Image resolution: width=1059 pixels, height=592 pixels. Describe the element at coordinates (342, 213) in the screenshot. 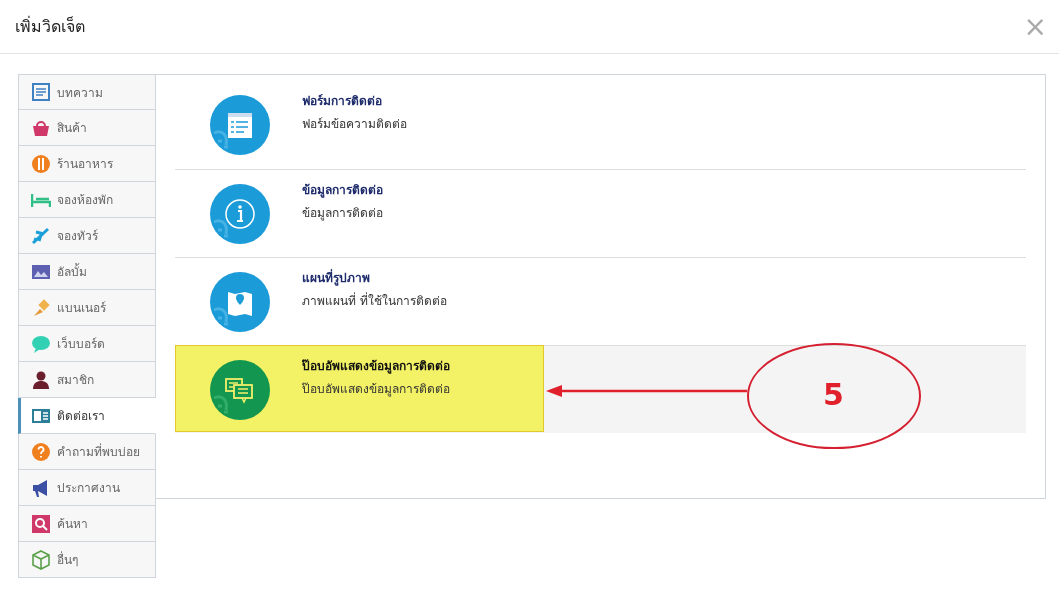

I see `widget-description: ข้อมูลการติดต่อ` at that location.